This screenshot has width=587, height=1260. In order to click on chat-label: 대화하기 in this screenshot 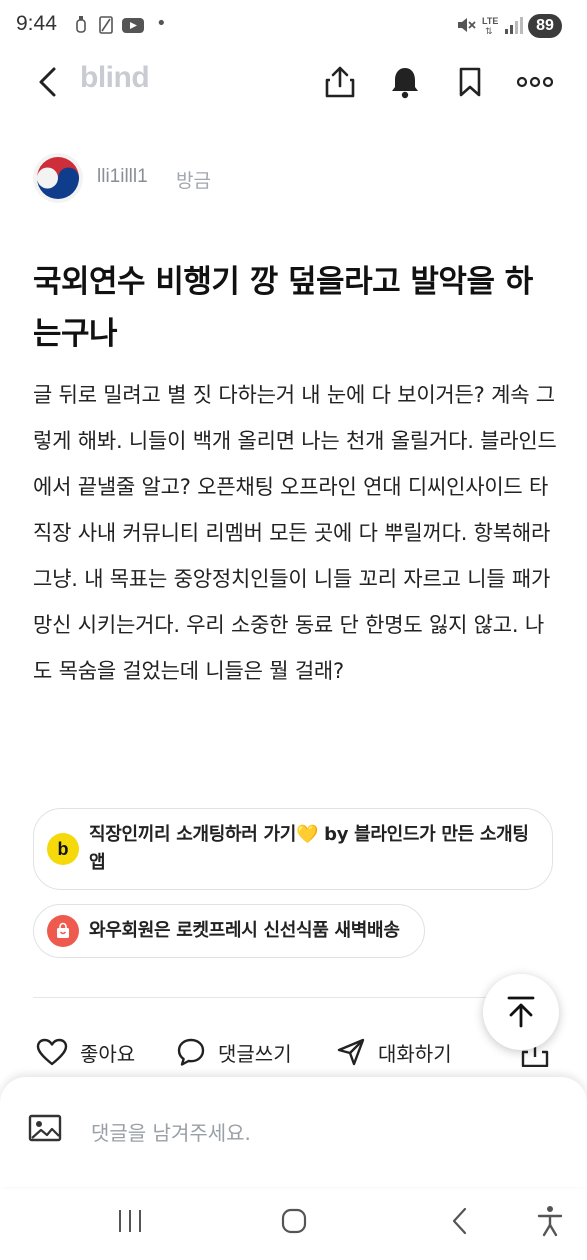, I will do `click(415, 1053)`.